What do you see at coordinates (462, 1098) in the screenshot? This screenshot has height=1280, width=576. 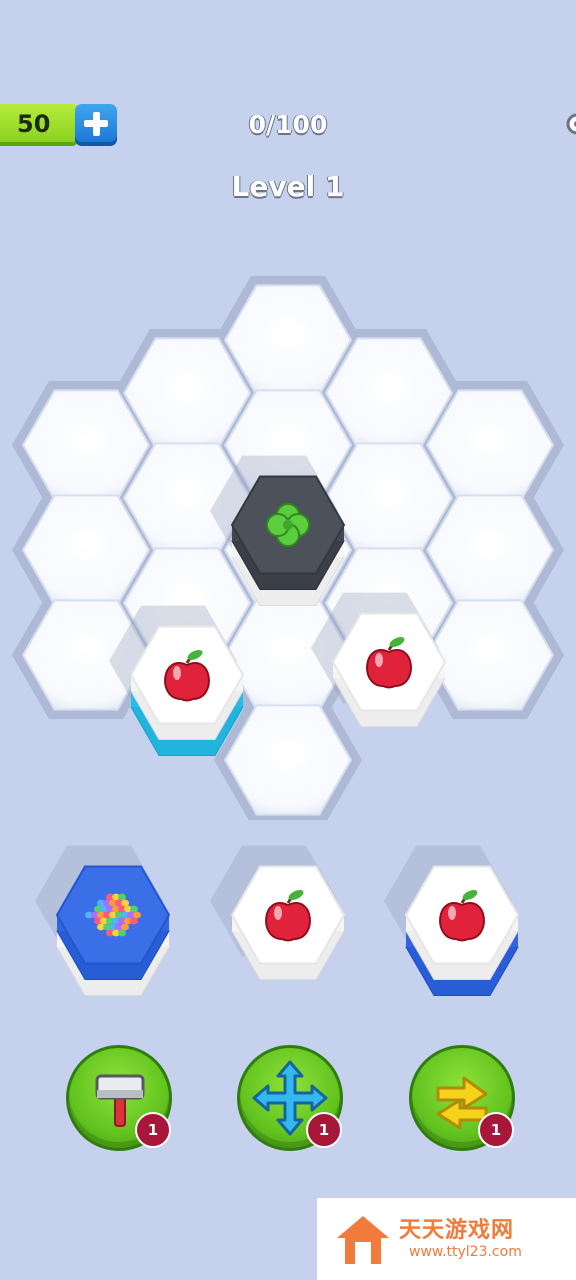 I see `swap-booster-button: 1` at bounding box center [462, 1098].